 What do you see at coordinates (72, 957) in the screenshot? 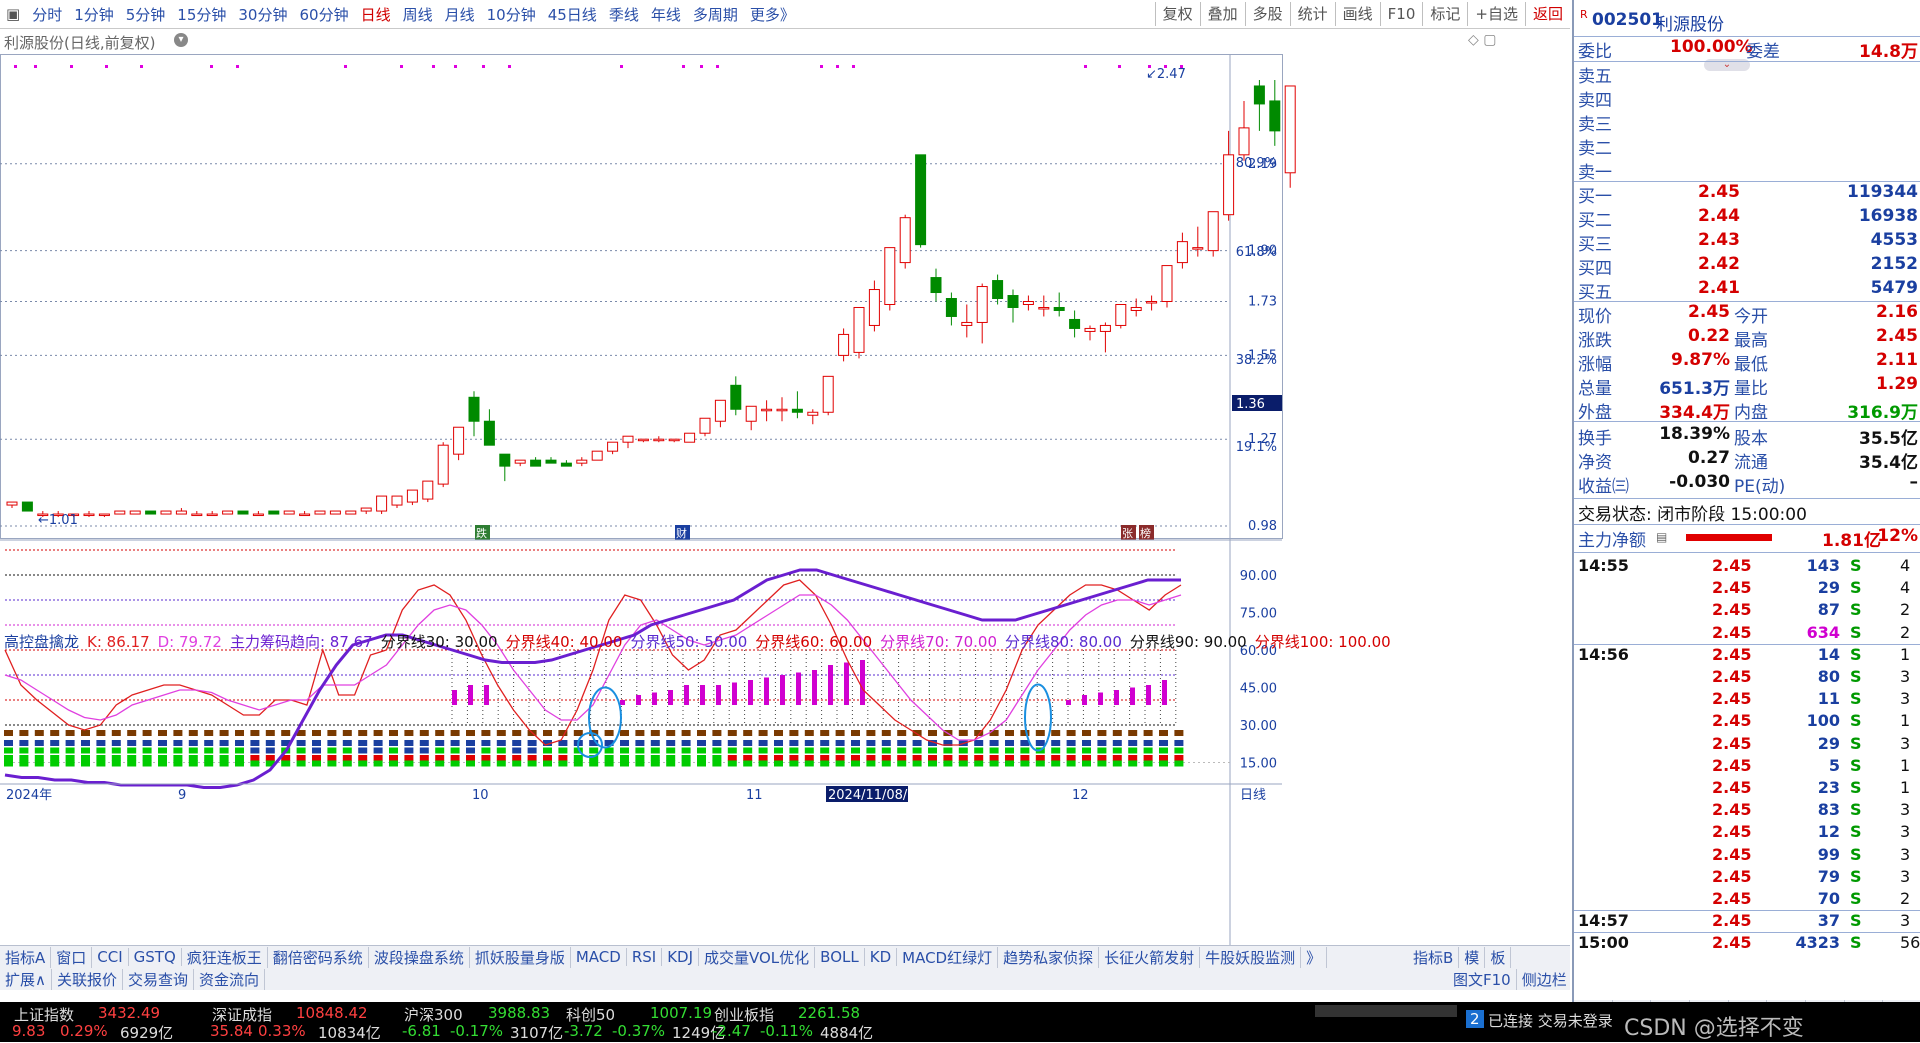
I see `tab-row1-1: 窗口` at bounding box center [72, 957].